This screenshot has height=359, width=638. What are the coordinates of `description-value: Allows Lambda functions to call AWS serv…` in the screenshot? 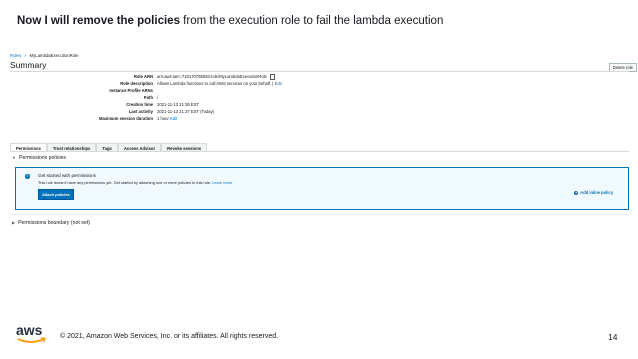 It's located at (214, 83).